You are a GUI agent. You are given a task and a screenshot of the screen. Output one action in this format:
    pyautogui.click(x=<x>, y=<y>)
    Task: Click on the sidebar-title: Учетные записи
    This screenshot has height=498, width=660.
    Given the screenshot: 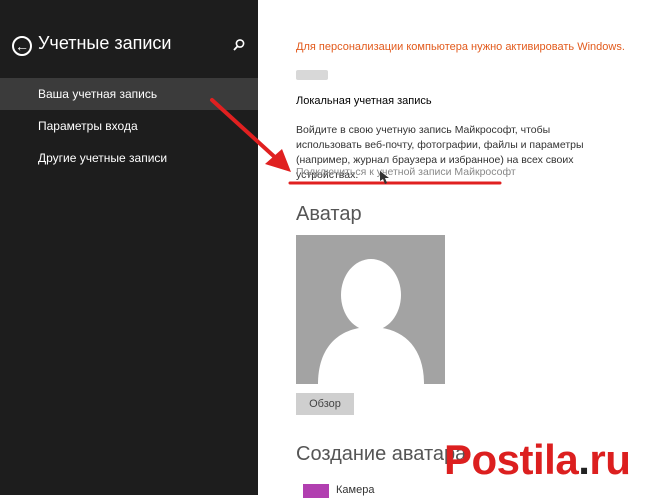 What is the action you would take?
    pyautogui.click(x=105, y=43)
    